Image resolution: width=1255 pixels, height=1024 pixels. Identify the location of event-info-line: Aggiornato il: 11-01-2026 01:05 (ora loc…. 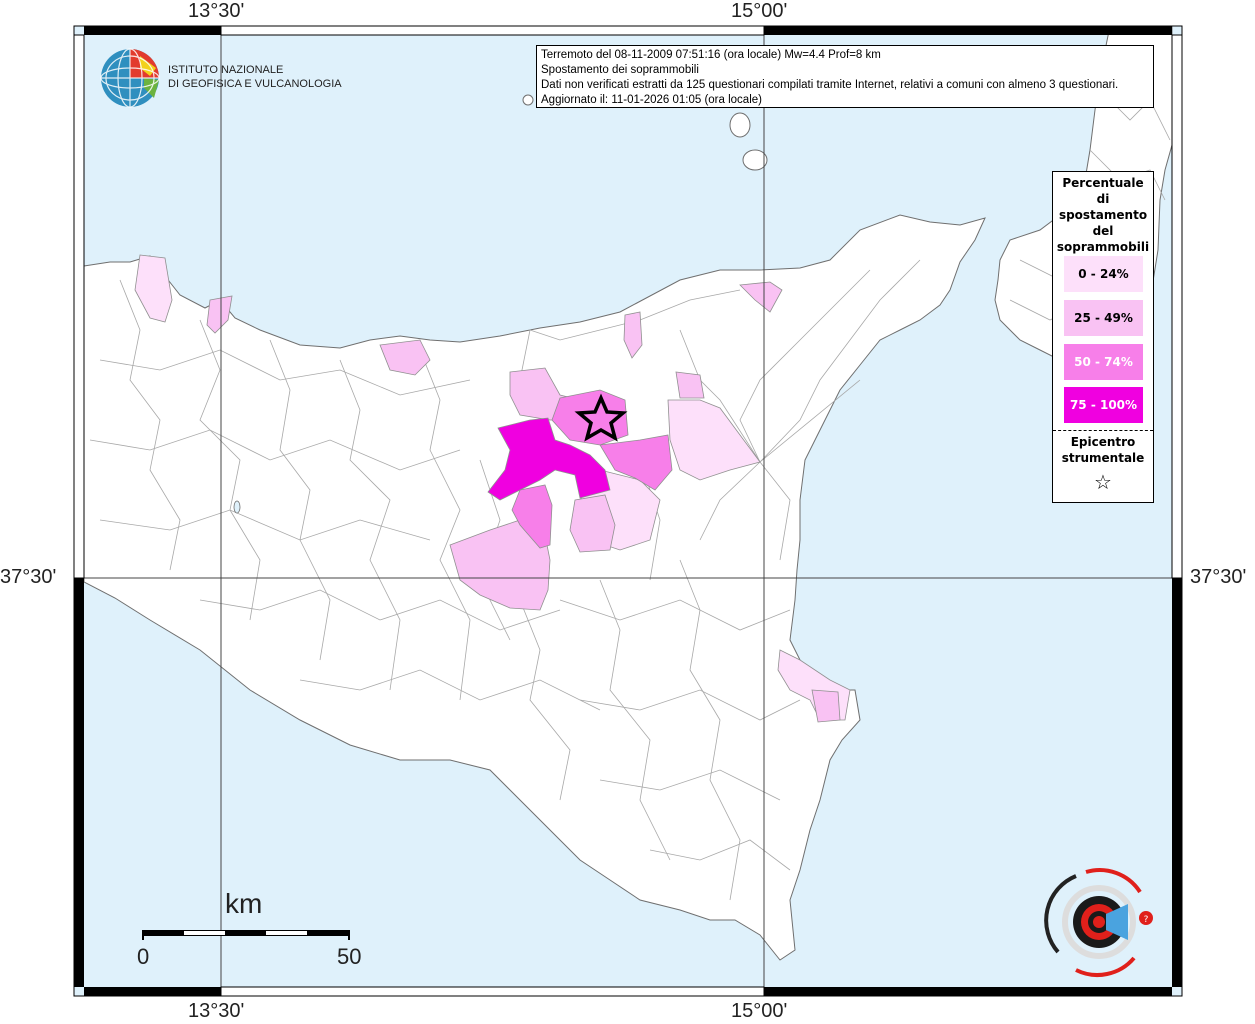
(651, 100).